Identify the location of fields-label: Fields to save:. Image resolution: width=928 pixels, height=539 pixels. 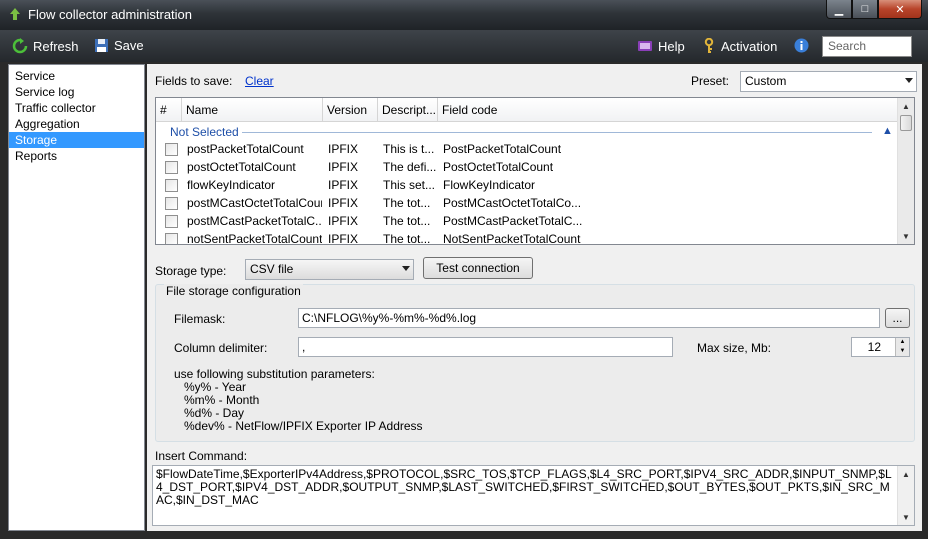
(194, 81).